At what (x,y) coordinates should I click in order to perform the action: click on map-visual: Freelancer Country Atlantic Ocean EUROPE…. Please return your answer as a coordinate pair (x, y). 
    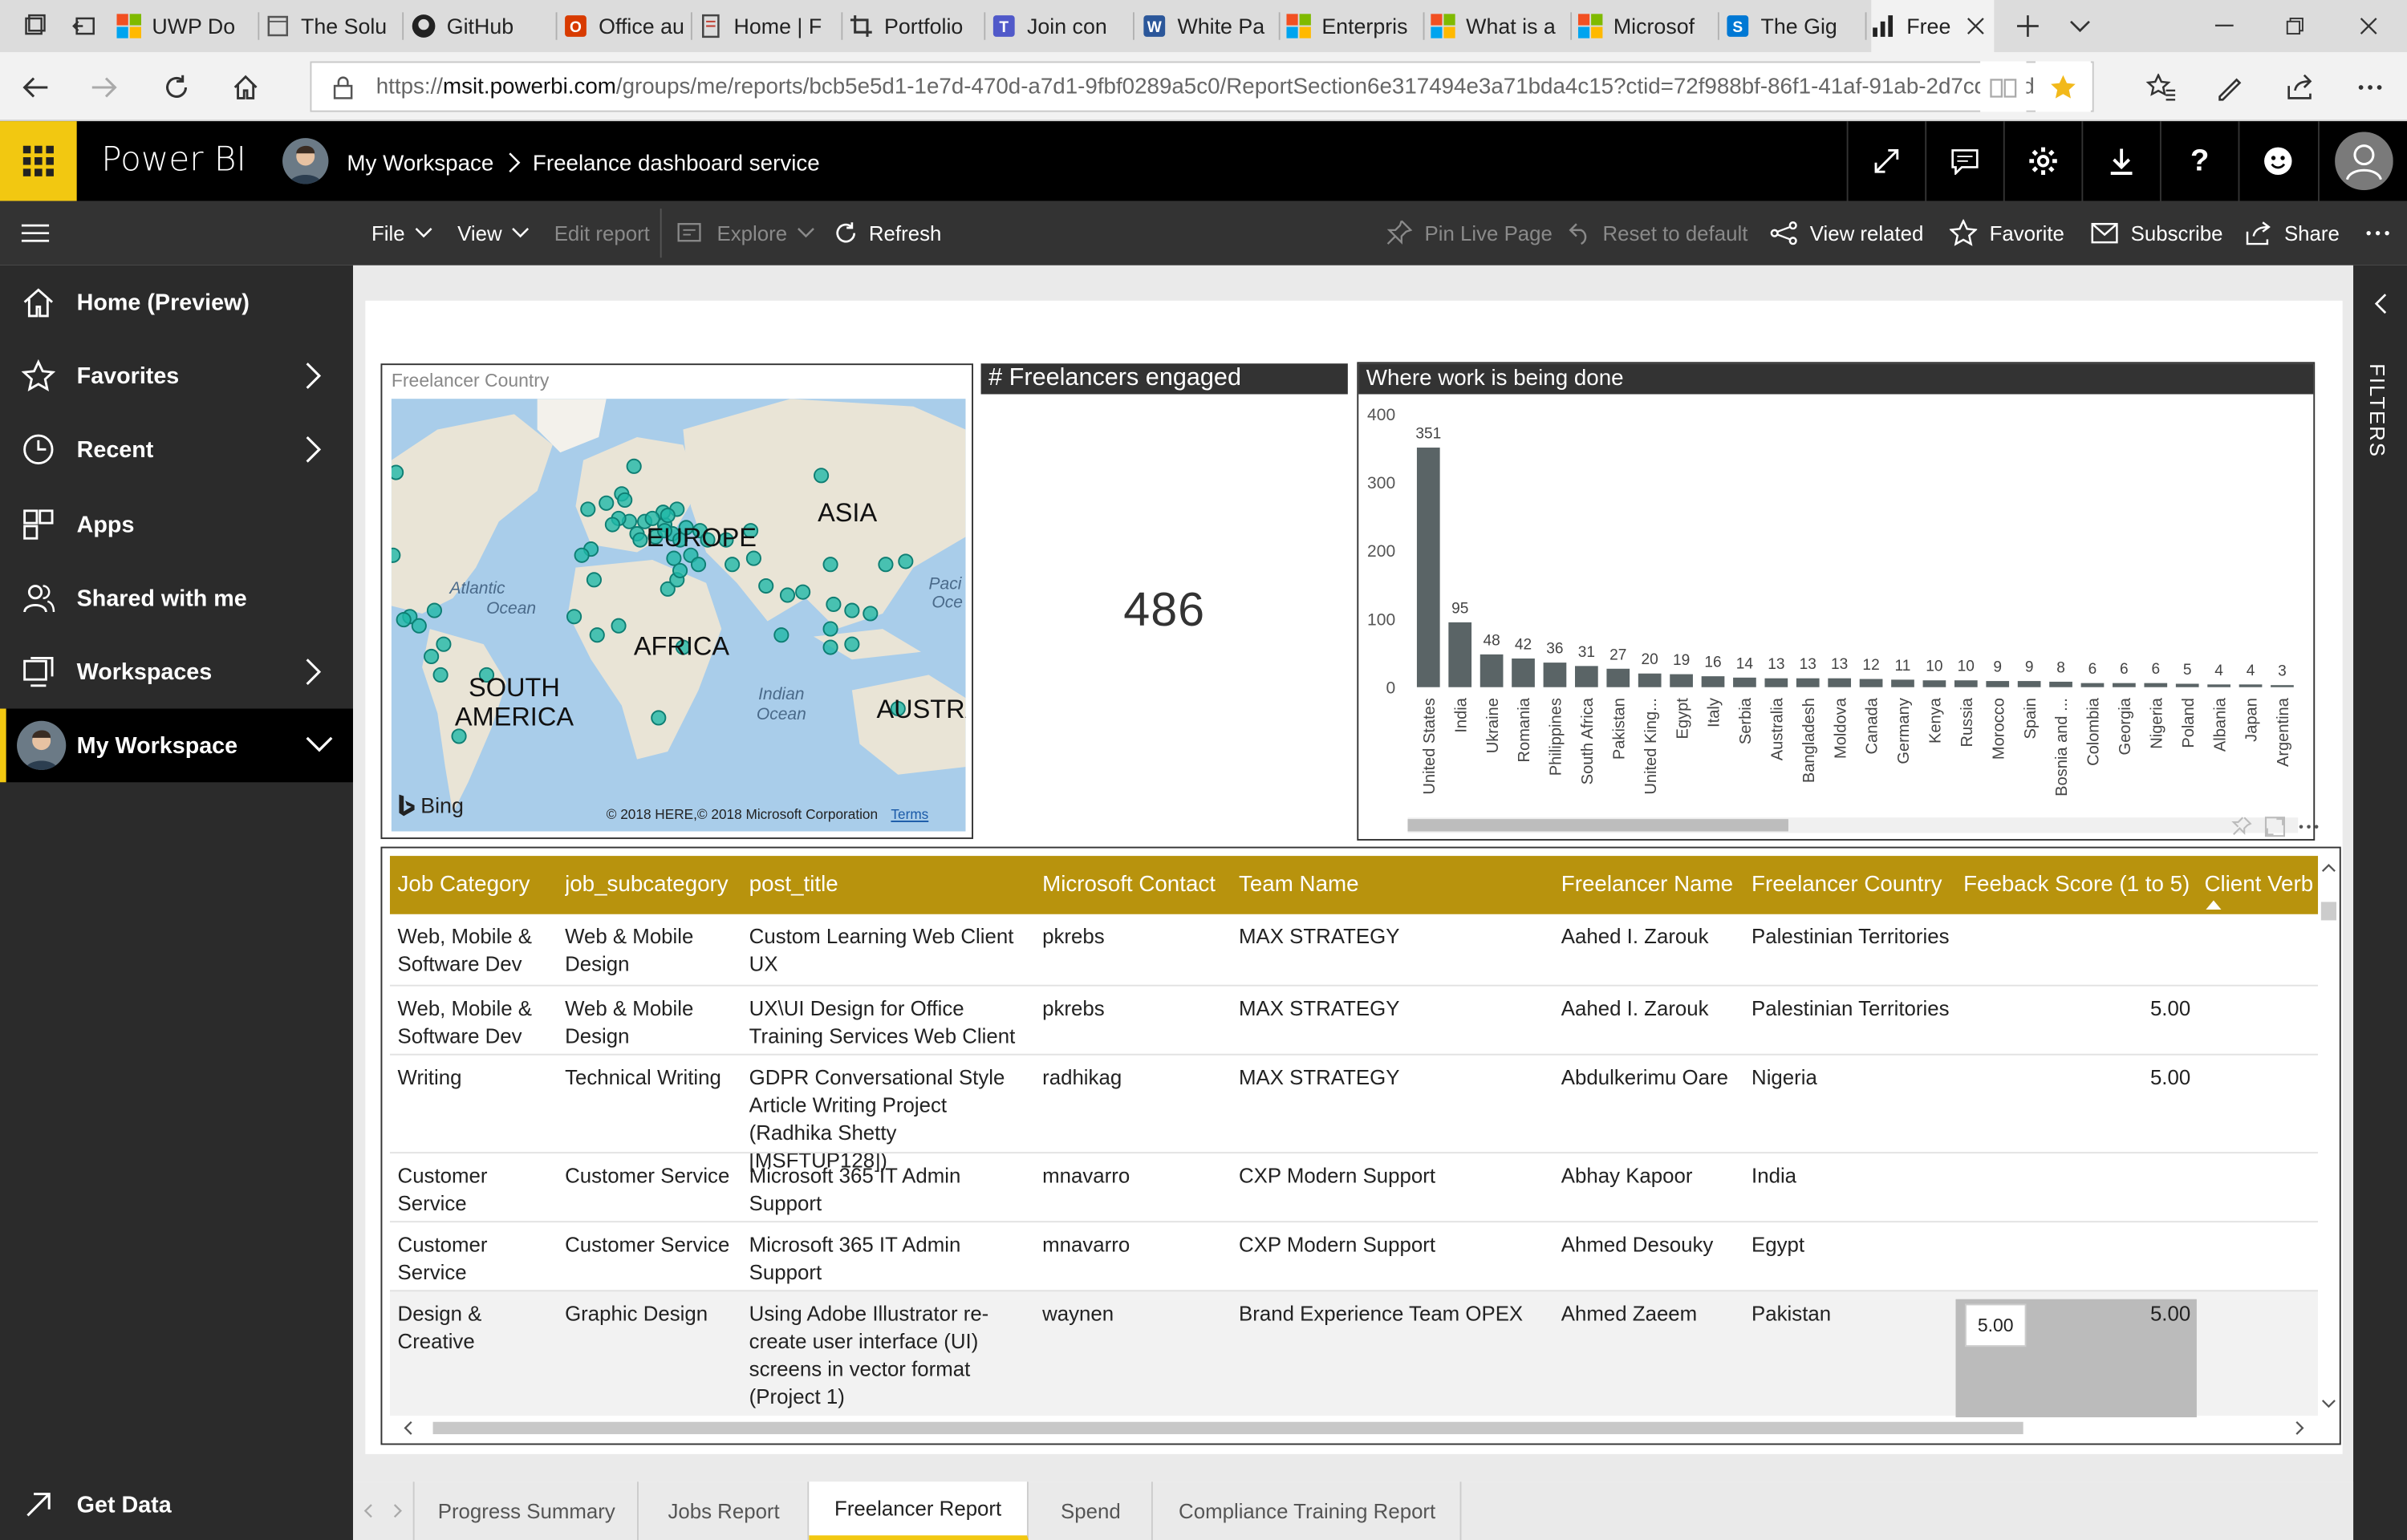
    Looking at the image, I should click on (677, 602).